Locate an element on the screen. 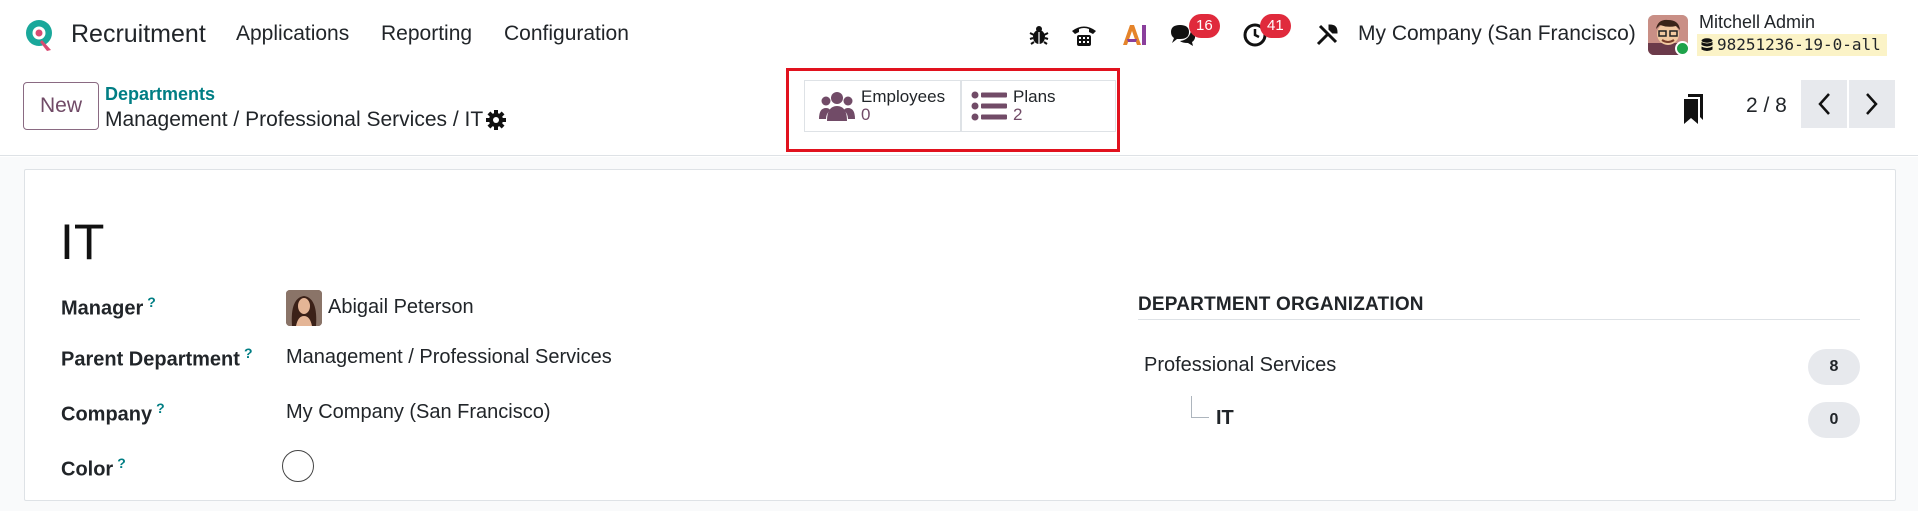 This screenshot has width=1918, height=511. database-tag: 98251236-19-0-all is located at coordinates (1792, 45).